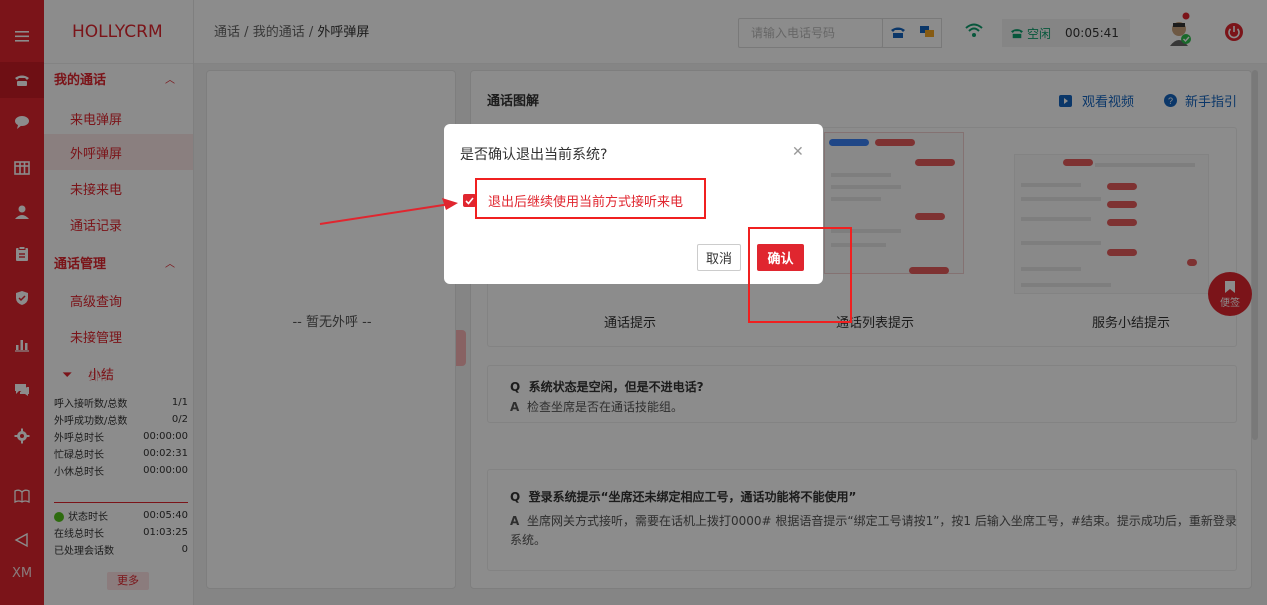  What do you see at coordinates (719, 257) in the screenshot?
I see `cancel-button: 取消` at bounding box center [719, 257].